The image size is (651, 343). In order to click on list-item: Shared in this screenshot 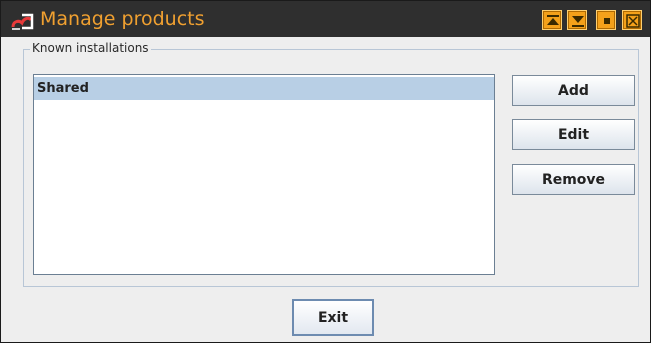, I will do `click(264, 88)`.